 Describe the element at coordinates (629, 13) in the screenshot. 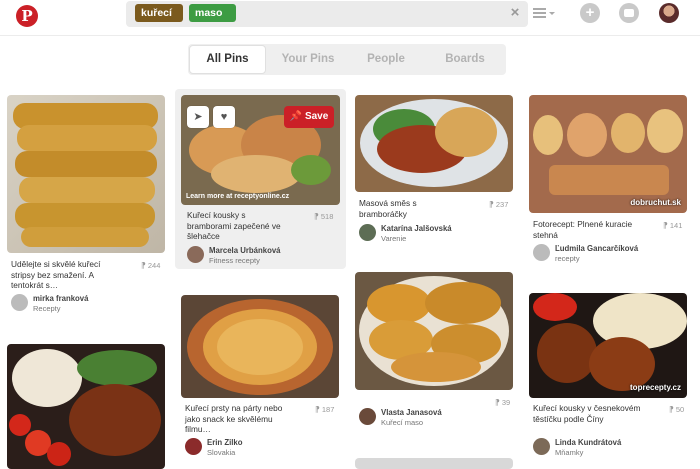

I see `messages-icon` at that location.